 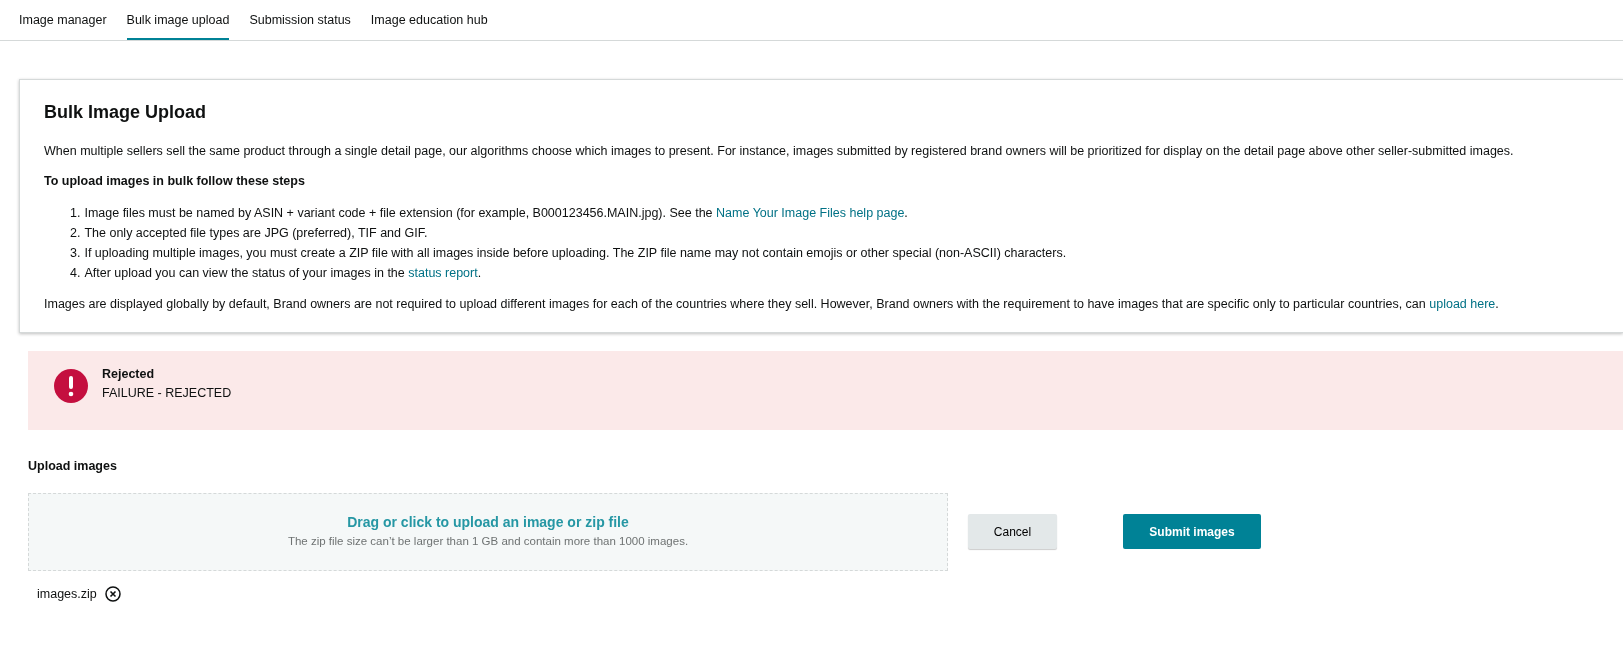 What do you see at coordinates (126, 113) in the screenshot?
I see `card-title: Bulk Image Upload` at bounding box center [126, 113].